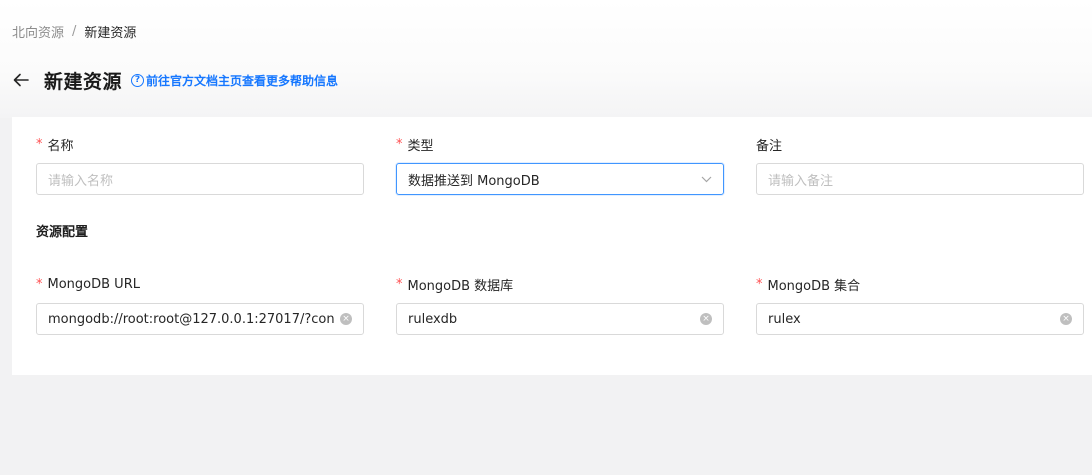 Image resolution: width=1092 pixels, height=475 pixels. I want to click on doc-link: ? 前往官方文档主页查看更多帮助信息, so click(234, 80).